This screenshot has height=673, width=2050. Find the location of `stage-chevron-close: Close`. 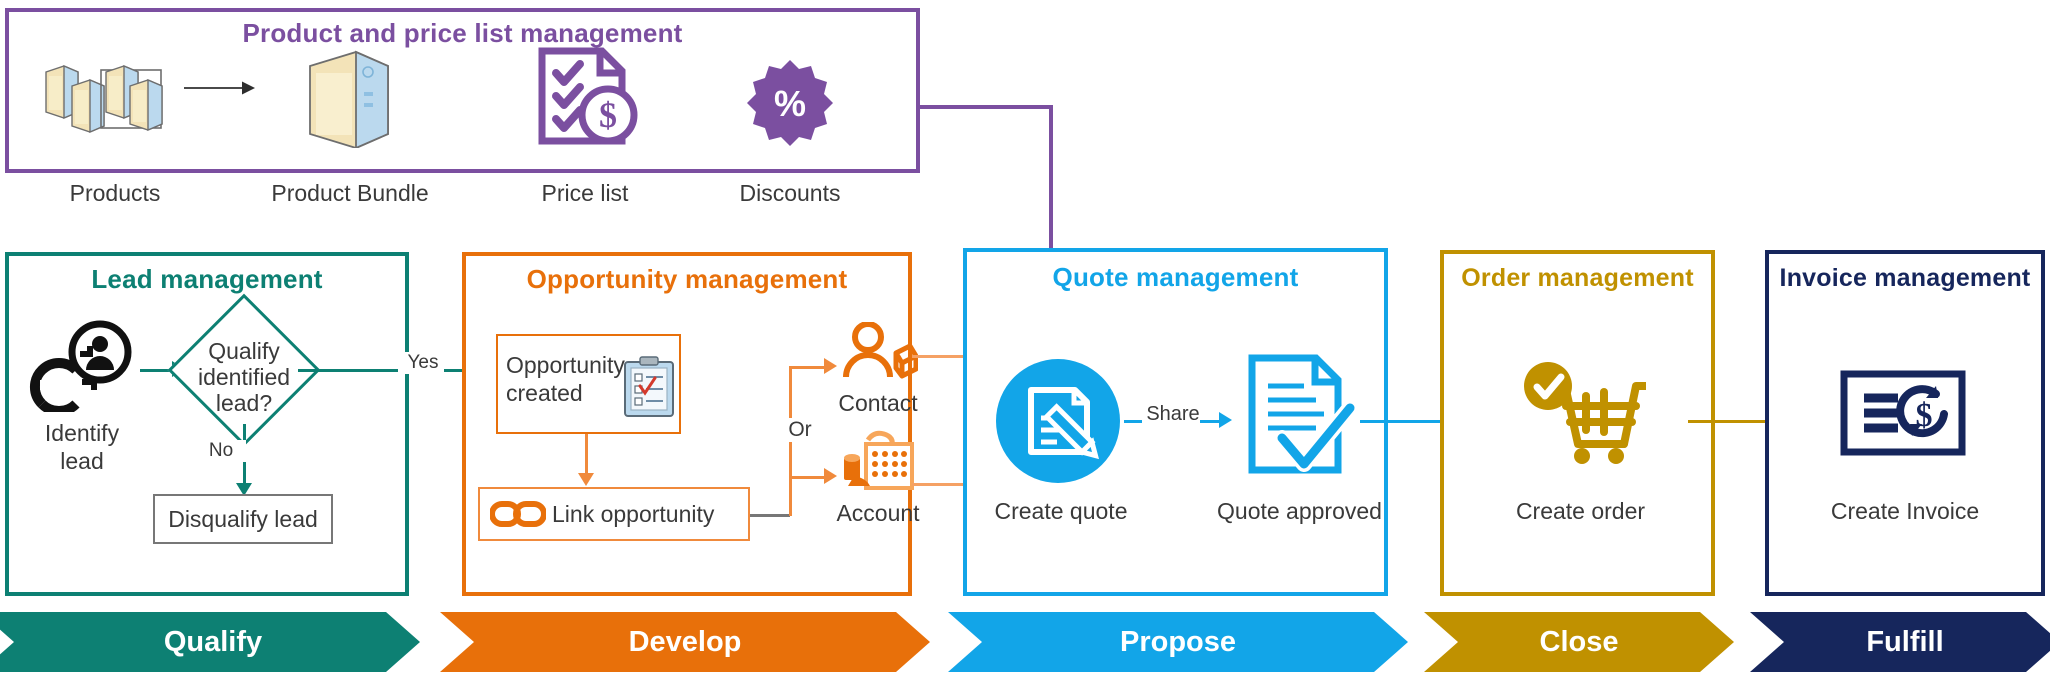

stage-chevron-close: Close is located at coordinates (1579, 642).